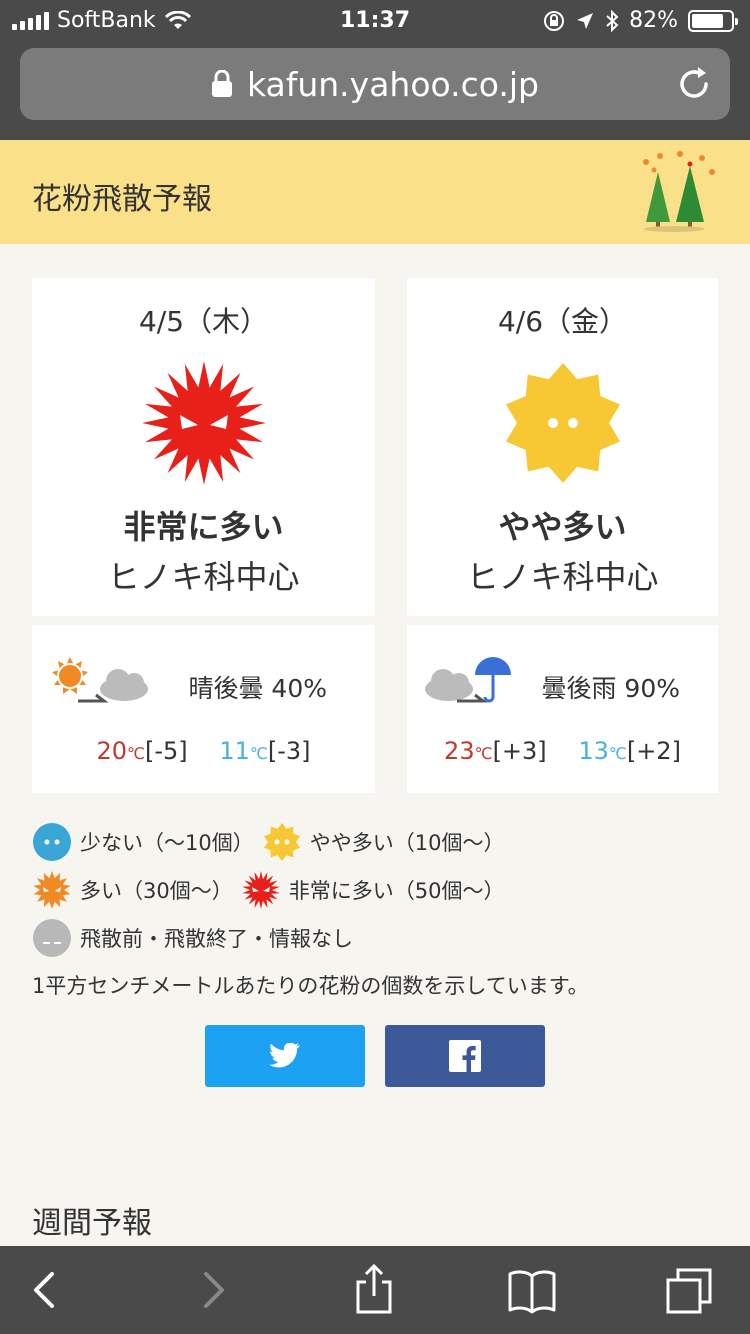 This screenshot has height=1334, width=750. I want to click on page-title: 花粉飛散予報, so click(122, 199).